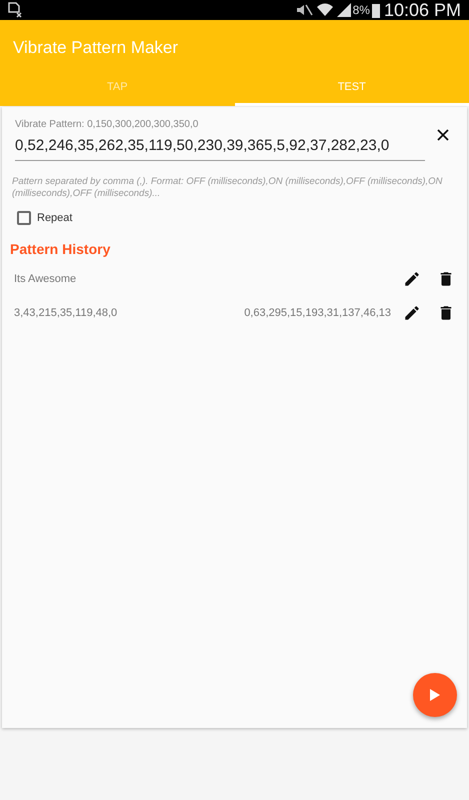  What do you see at coordinates (303, 10) in the screenshot?
I see `mute-icon` at bounding box center [303, 10].